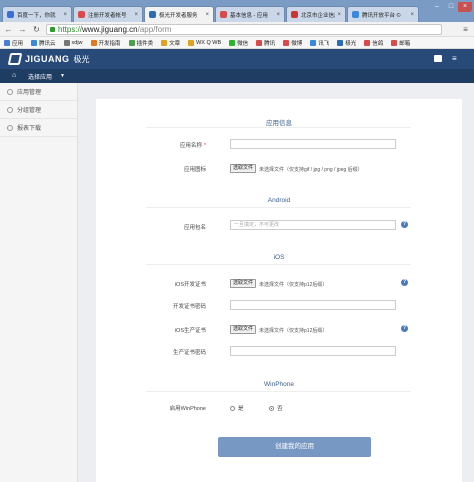 The height and width of the screenshot is (482, 474). What do you see at coordinates (465, 29) in the screenshot?
I see `browser-menu-icon: ≡` at bounding box center [465, 29].